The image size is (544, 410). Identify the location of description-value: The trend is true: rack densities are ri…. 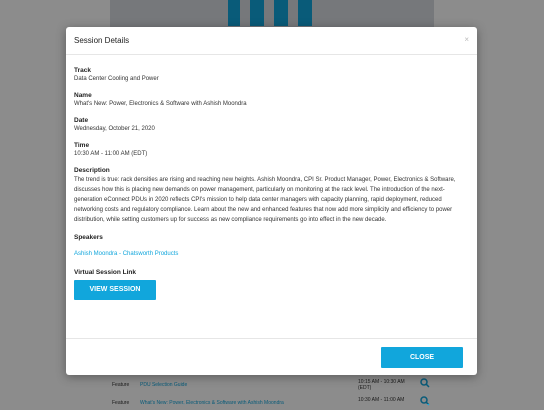
(265, 200).